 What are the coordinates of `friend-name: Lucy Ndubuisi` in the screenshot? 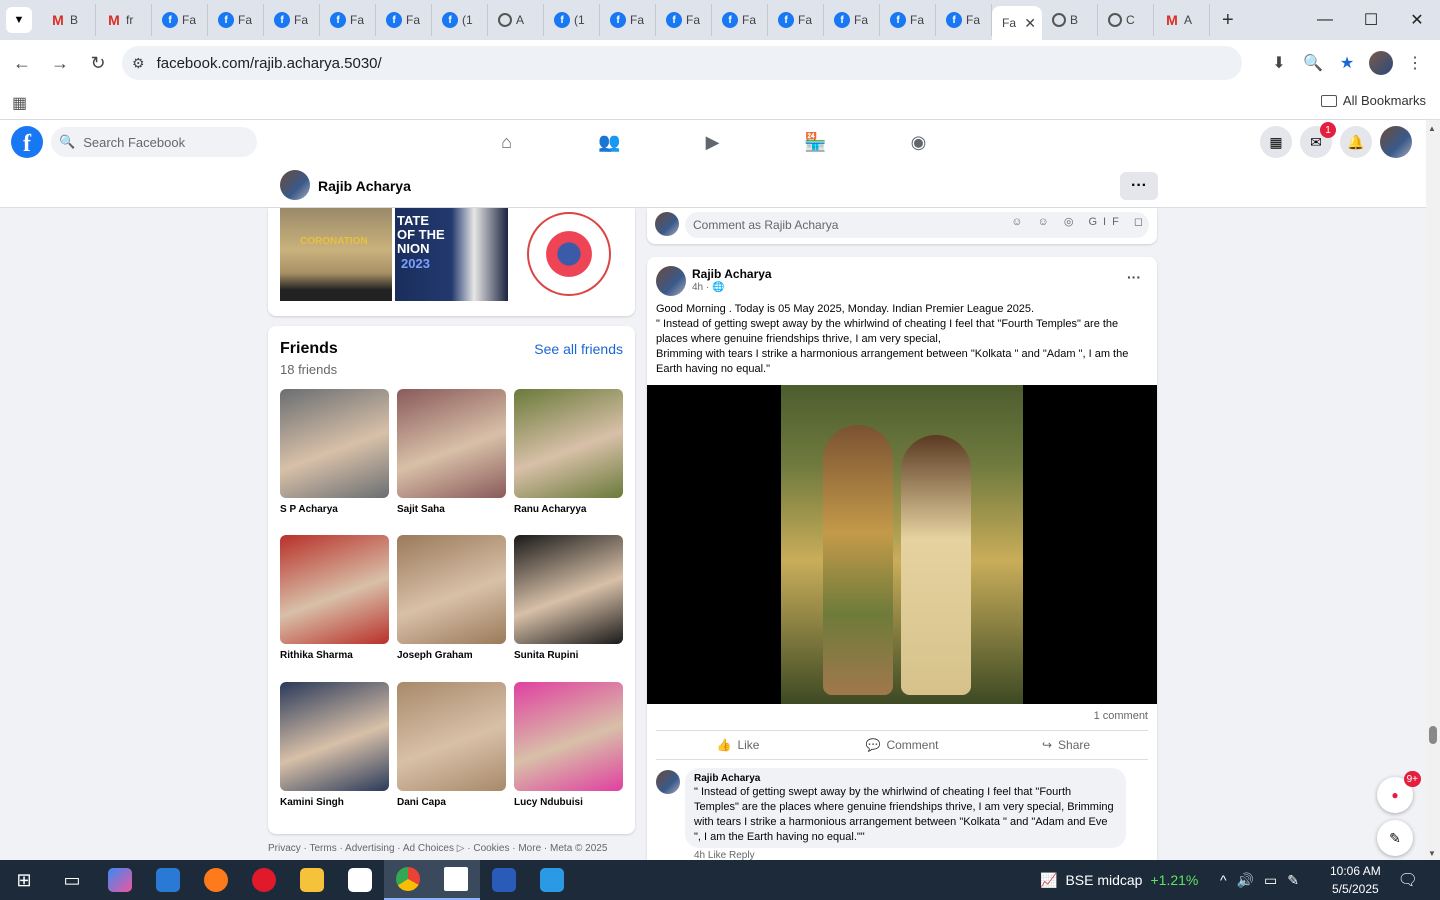 It's located at (568, 802).